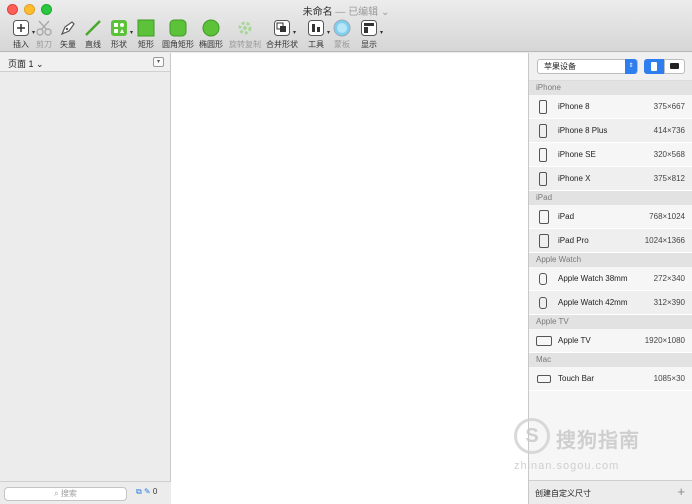 The height and width of the screenshot is (504, 692). What do you see at coordinates (610, 341) in the screenshot?
I see `device-row-apple-tv: Apple TV 1920×1080` at bounding box center [610, 341].